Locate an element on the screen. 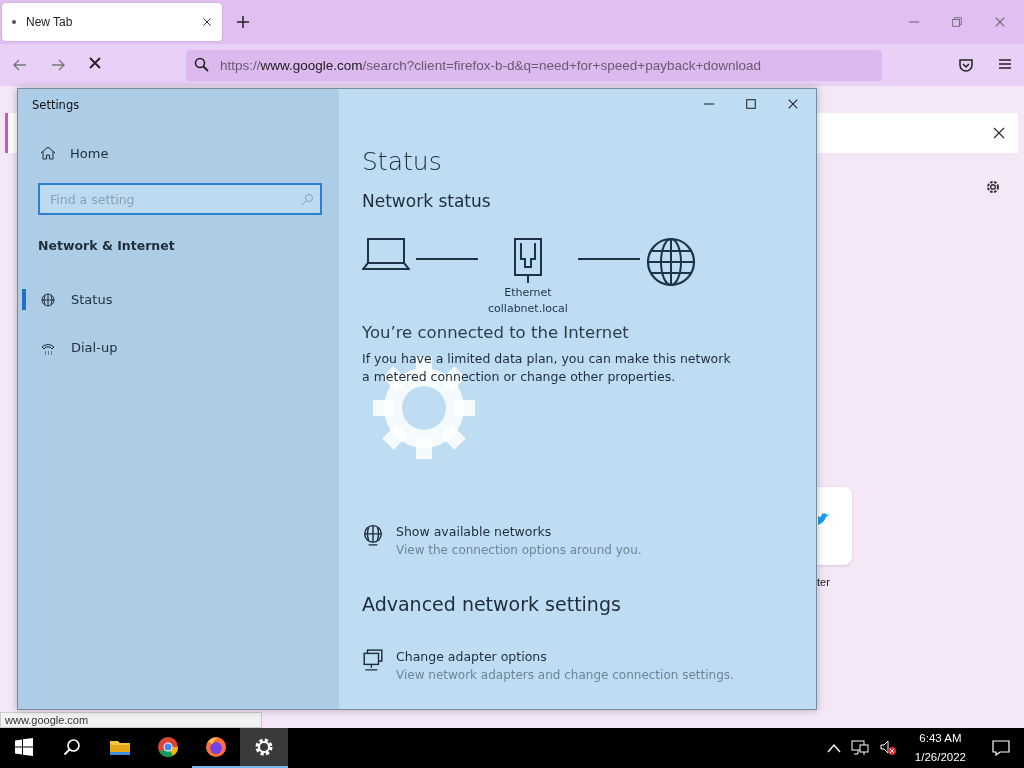  adapter-name: Ethernet is located at coordinates (528, 293).